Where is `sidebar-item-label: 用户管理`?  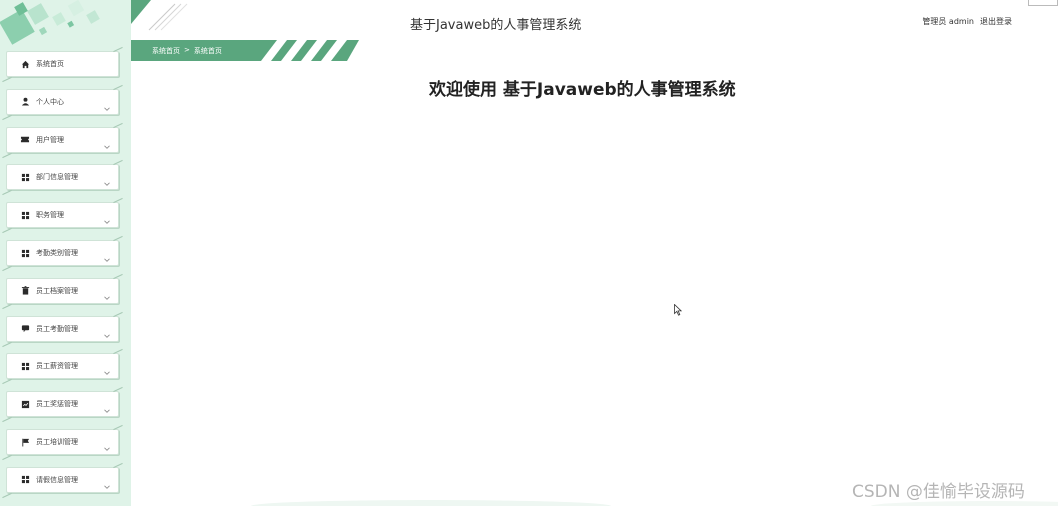 sidebar-item-label: 用户管理 is located at coordinates (50, 139).